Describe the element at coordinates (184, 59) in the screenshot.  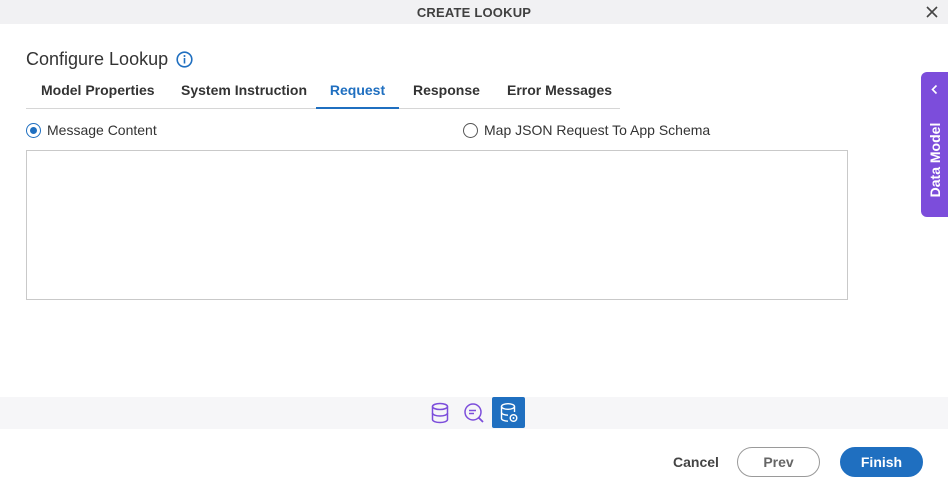
I see `info-icon` at that location.